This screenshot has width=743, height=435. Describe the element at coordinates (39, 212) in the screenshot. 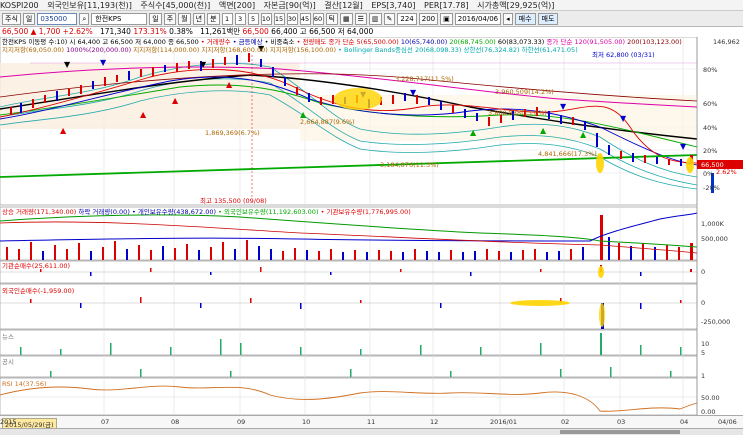

I see `legend-item: 상승 거래량(171,340.00)` at that location.